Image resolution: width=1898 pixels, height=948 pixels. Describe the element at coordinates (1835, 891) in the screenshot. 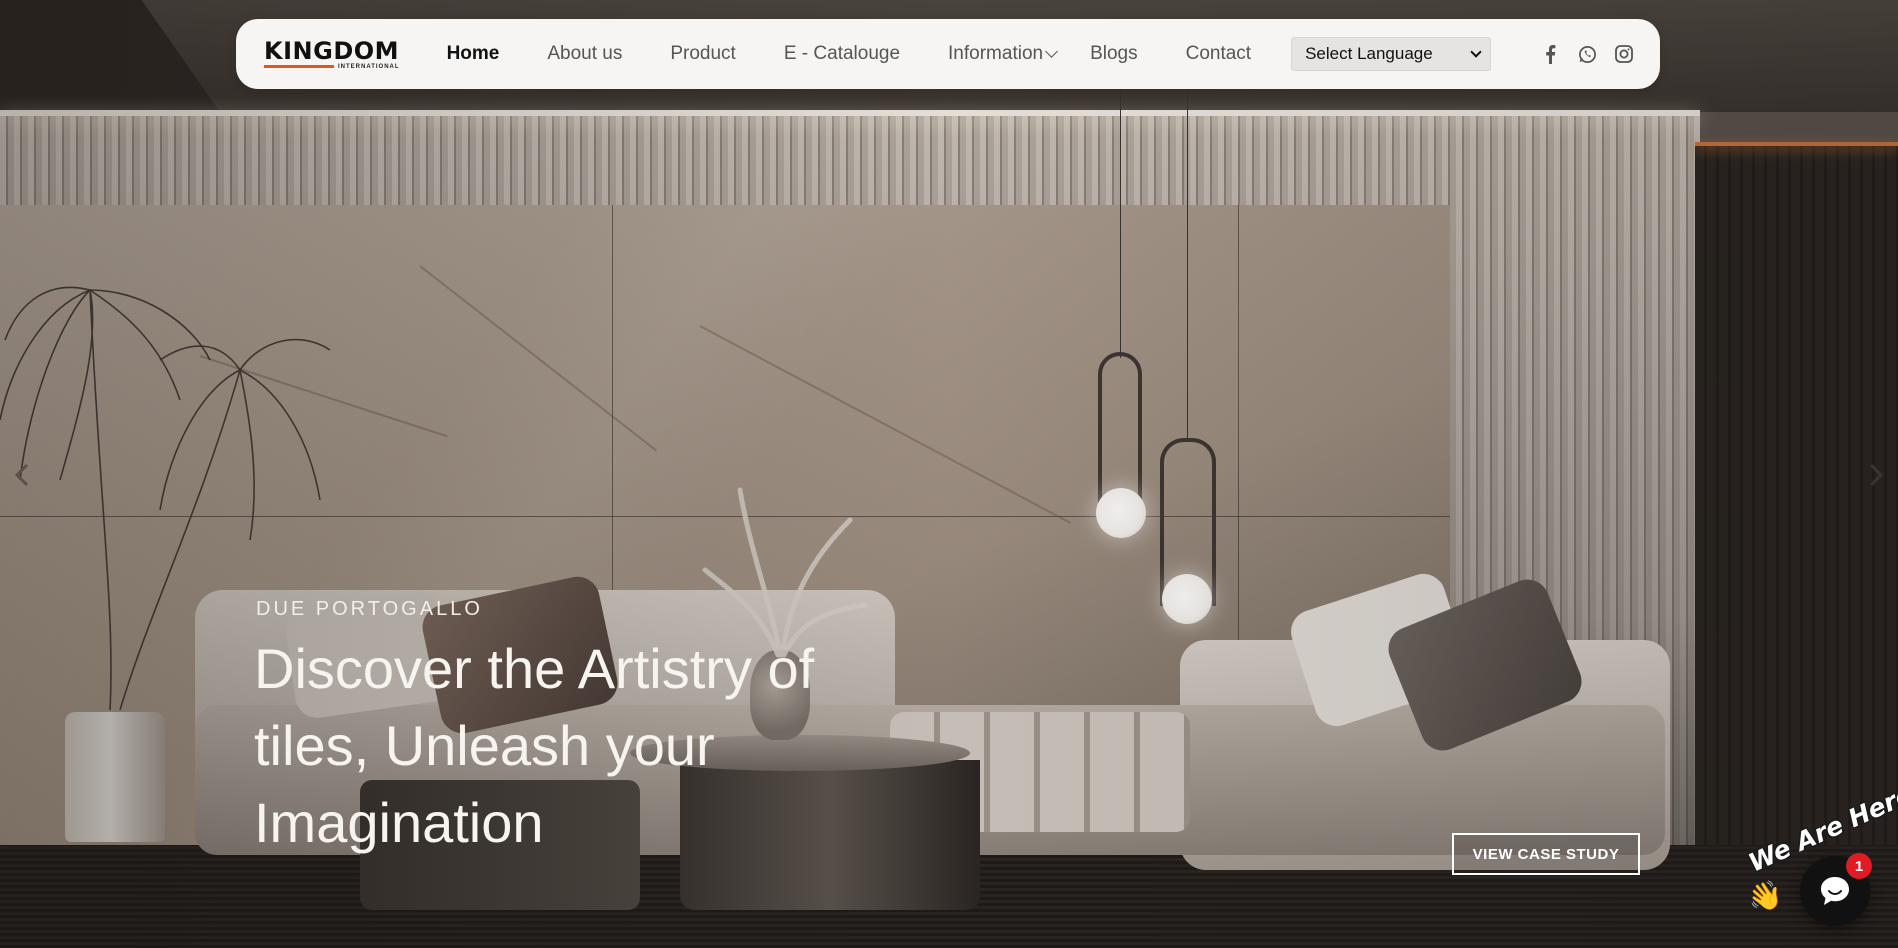

I see `chat-bubble-icon` at that location.